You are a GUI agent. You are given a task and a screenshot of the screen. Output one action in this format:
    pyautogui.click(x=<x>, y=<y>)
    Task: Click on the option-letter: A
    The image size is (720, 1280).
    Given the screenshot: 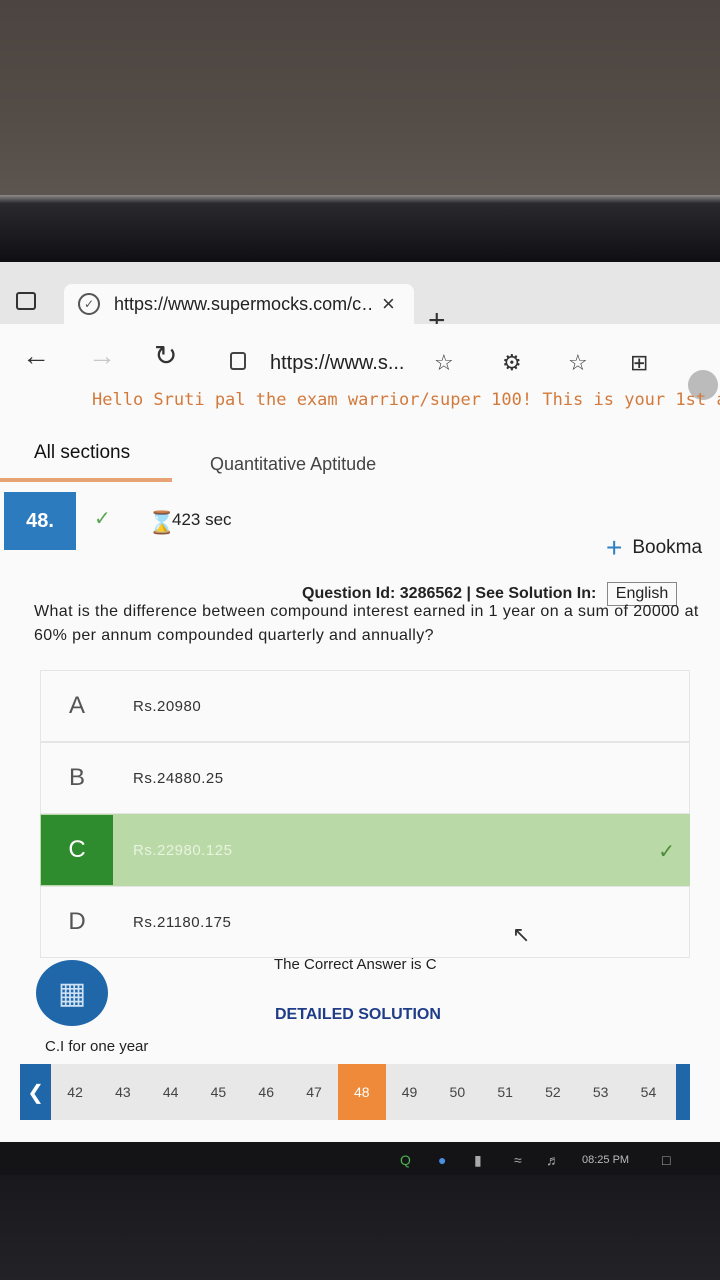 What is the action you would take?
    pyautogui.click(x=76, y=705)
    